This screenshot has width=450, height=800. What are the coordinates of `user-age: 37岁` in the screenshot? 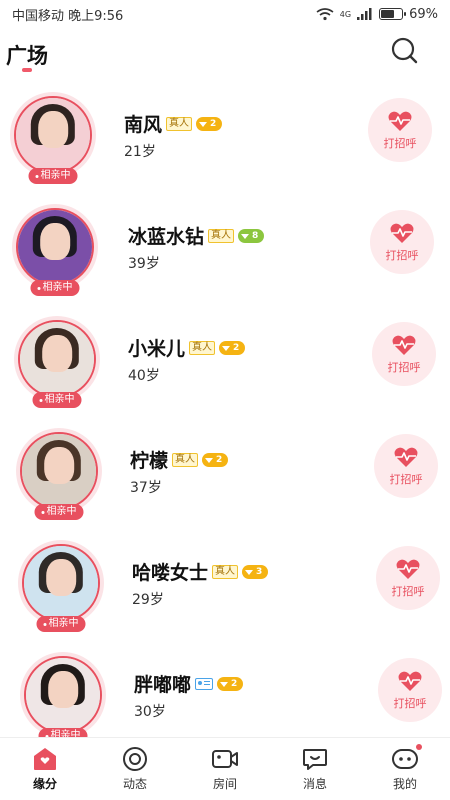 It's located at (146, 488).